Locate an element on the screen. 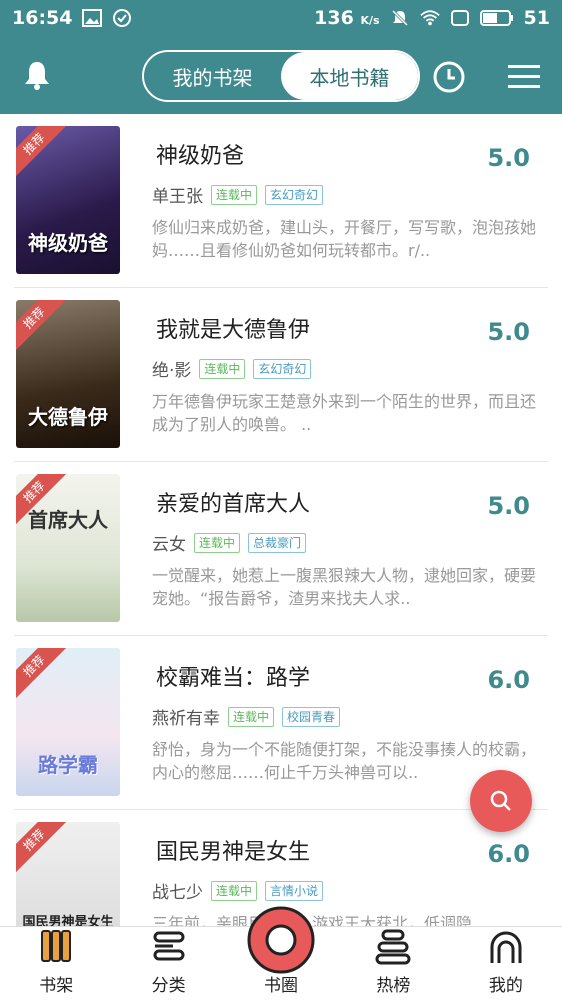 This screenshot has height=1000, width=562. book-cover: 推荐 国民男神是女生 is located at coordinates (68, 874).